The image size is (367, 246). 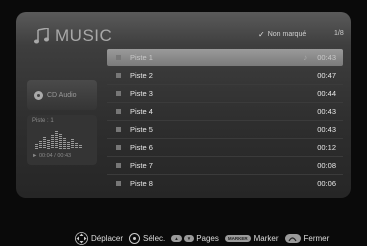 I want to click on select-label: Sélec., so click(x=154, y=238).